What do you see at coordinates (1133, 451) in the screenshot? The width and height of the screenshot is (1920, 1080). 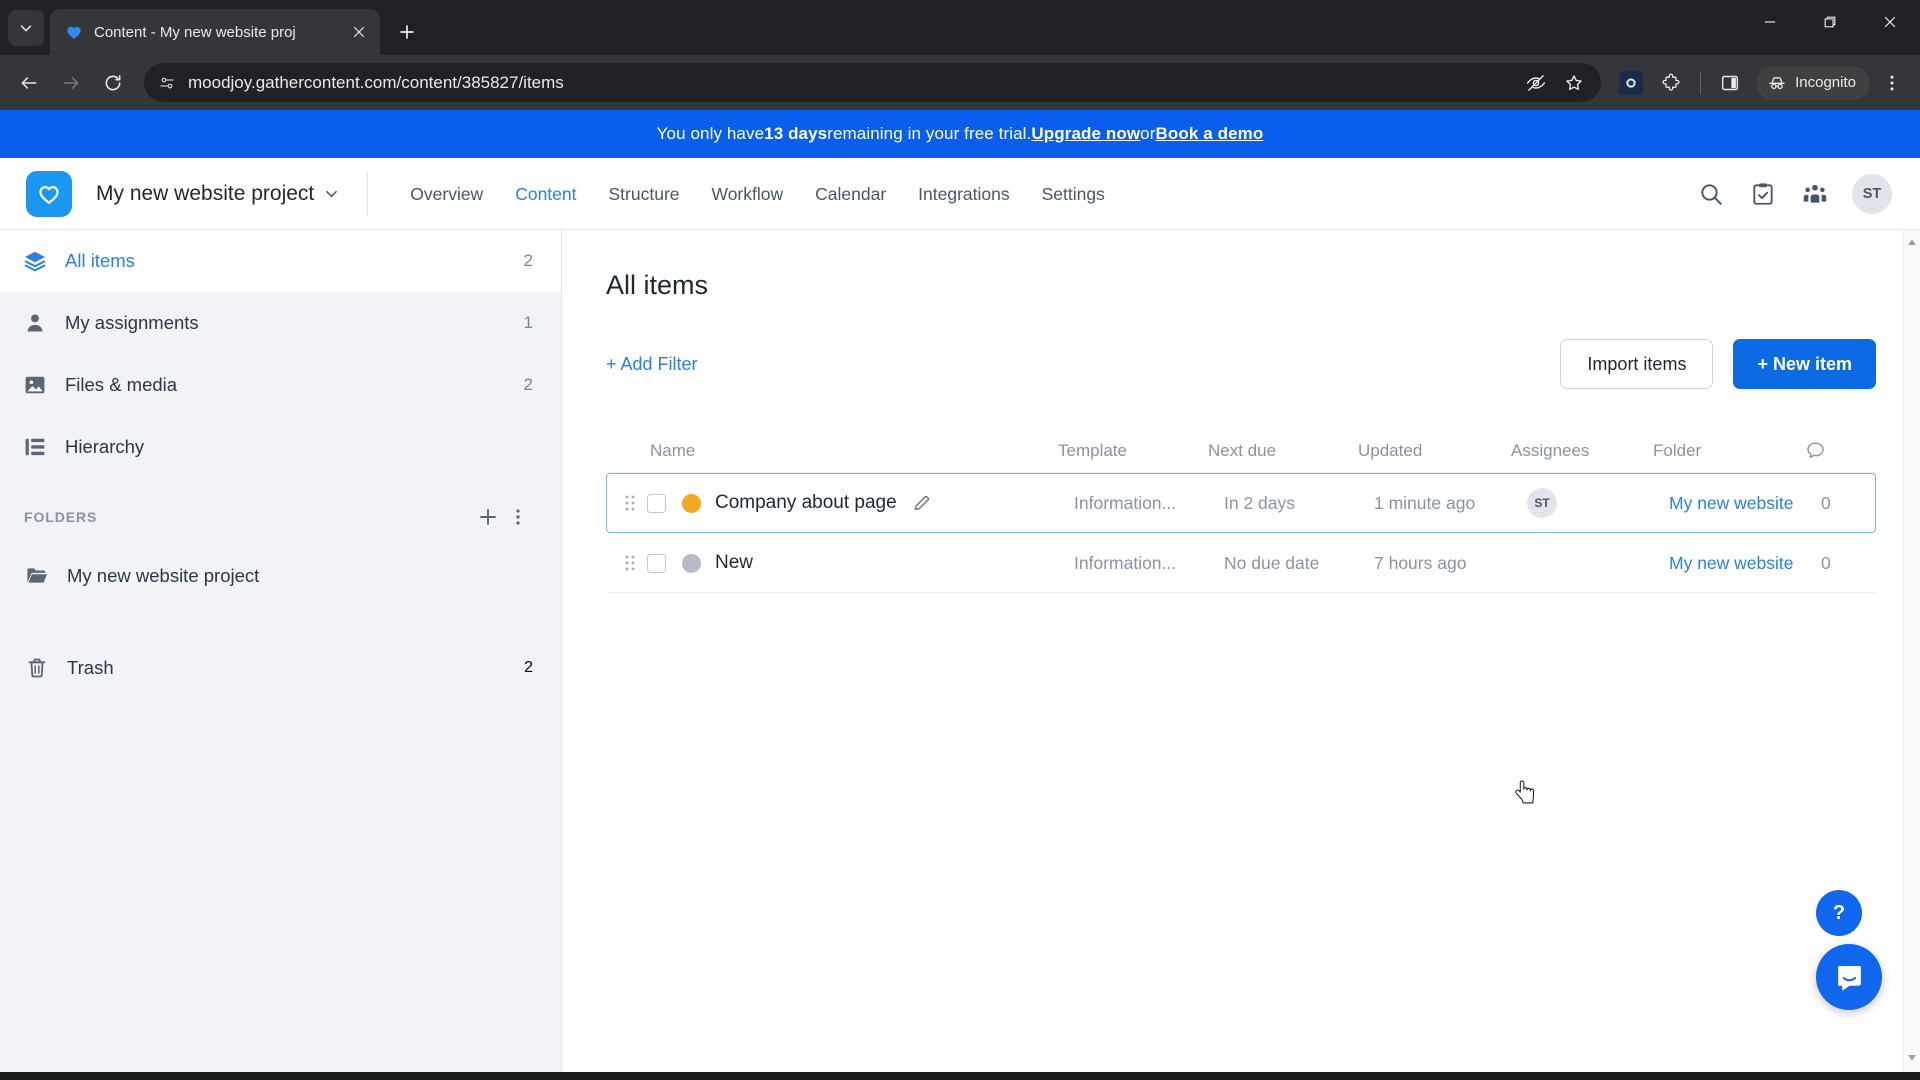 I see `column-header-template: Template` at bounding box center [1133, 451].